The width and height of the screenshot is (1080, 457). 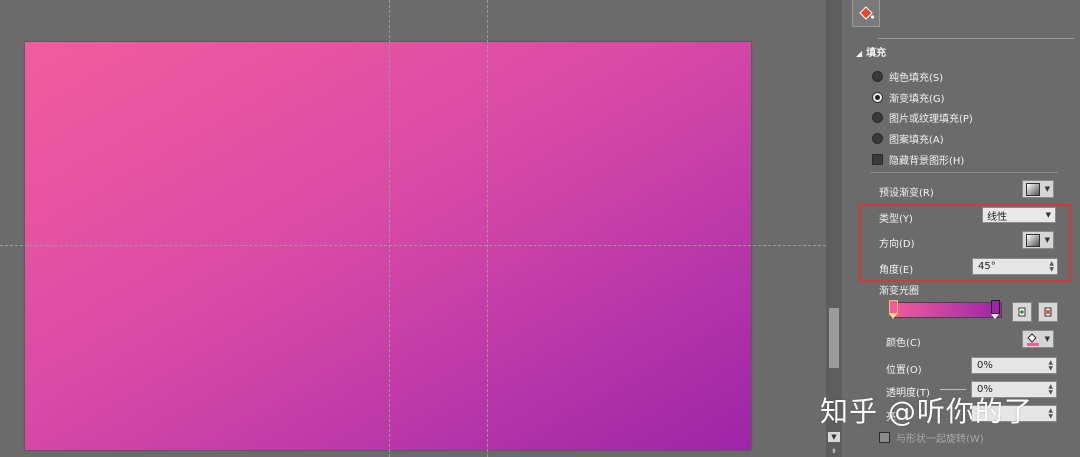 I want to click on add-stop-icon, so click(x=1022, y=312).